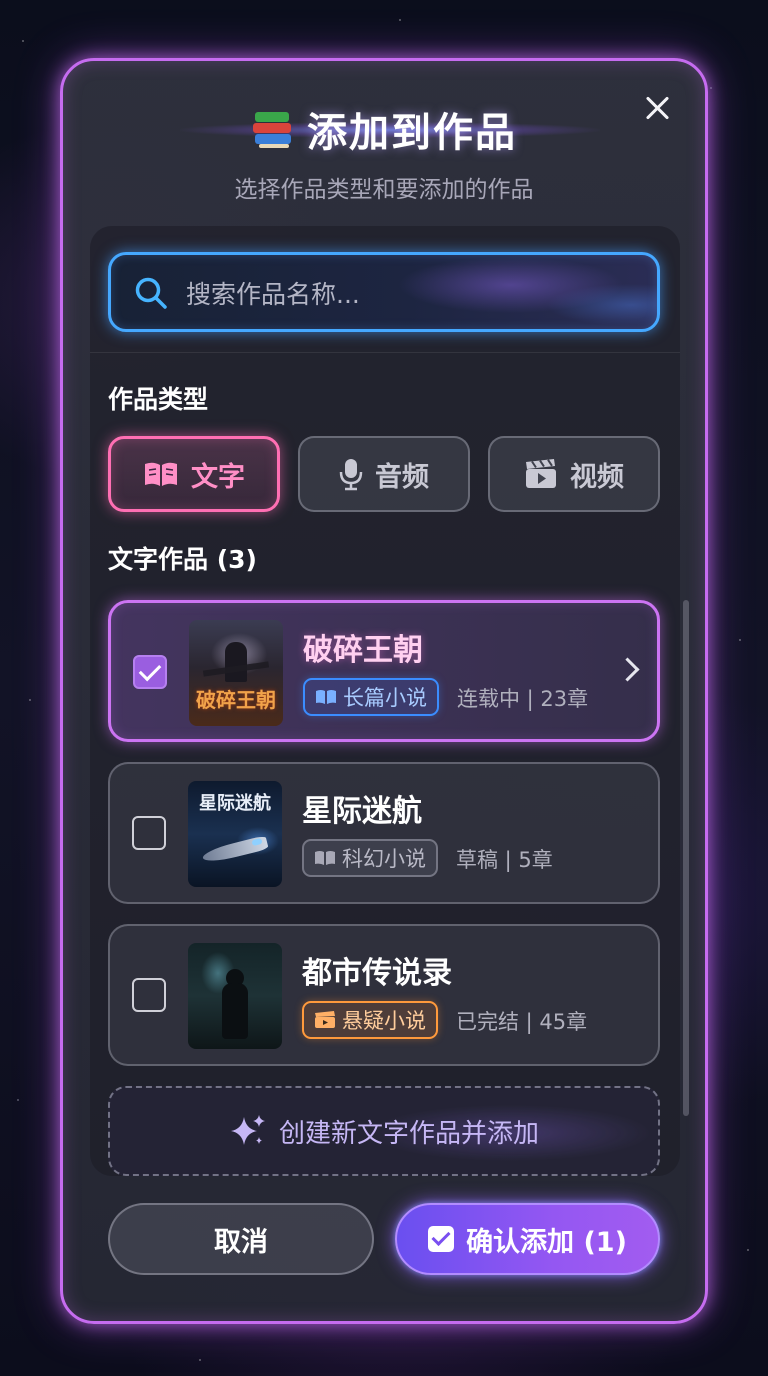 This screenshot has height=1376, width=768. Describe the element at coordinates (384, 833) in the screenshot. I see `work-item: 星际迷航 星际迷航 科幻小说 草稿 | 5章` at that location.